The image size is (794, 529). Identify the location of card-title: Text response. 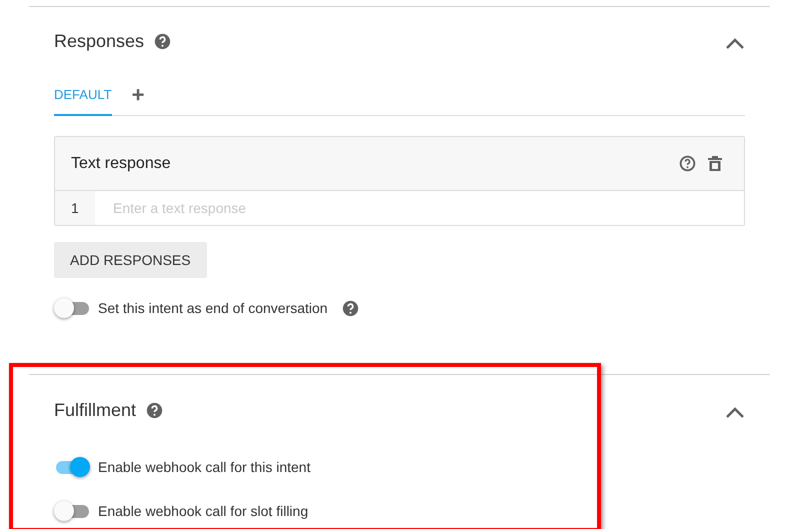
(121, 163).